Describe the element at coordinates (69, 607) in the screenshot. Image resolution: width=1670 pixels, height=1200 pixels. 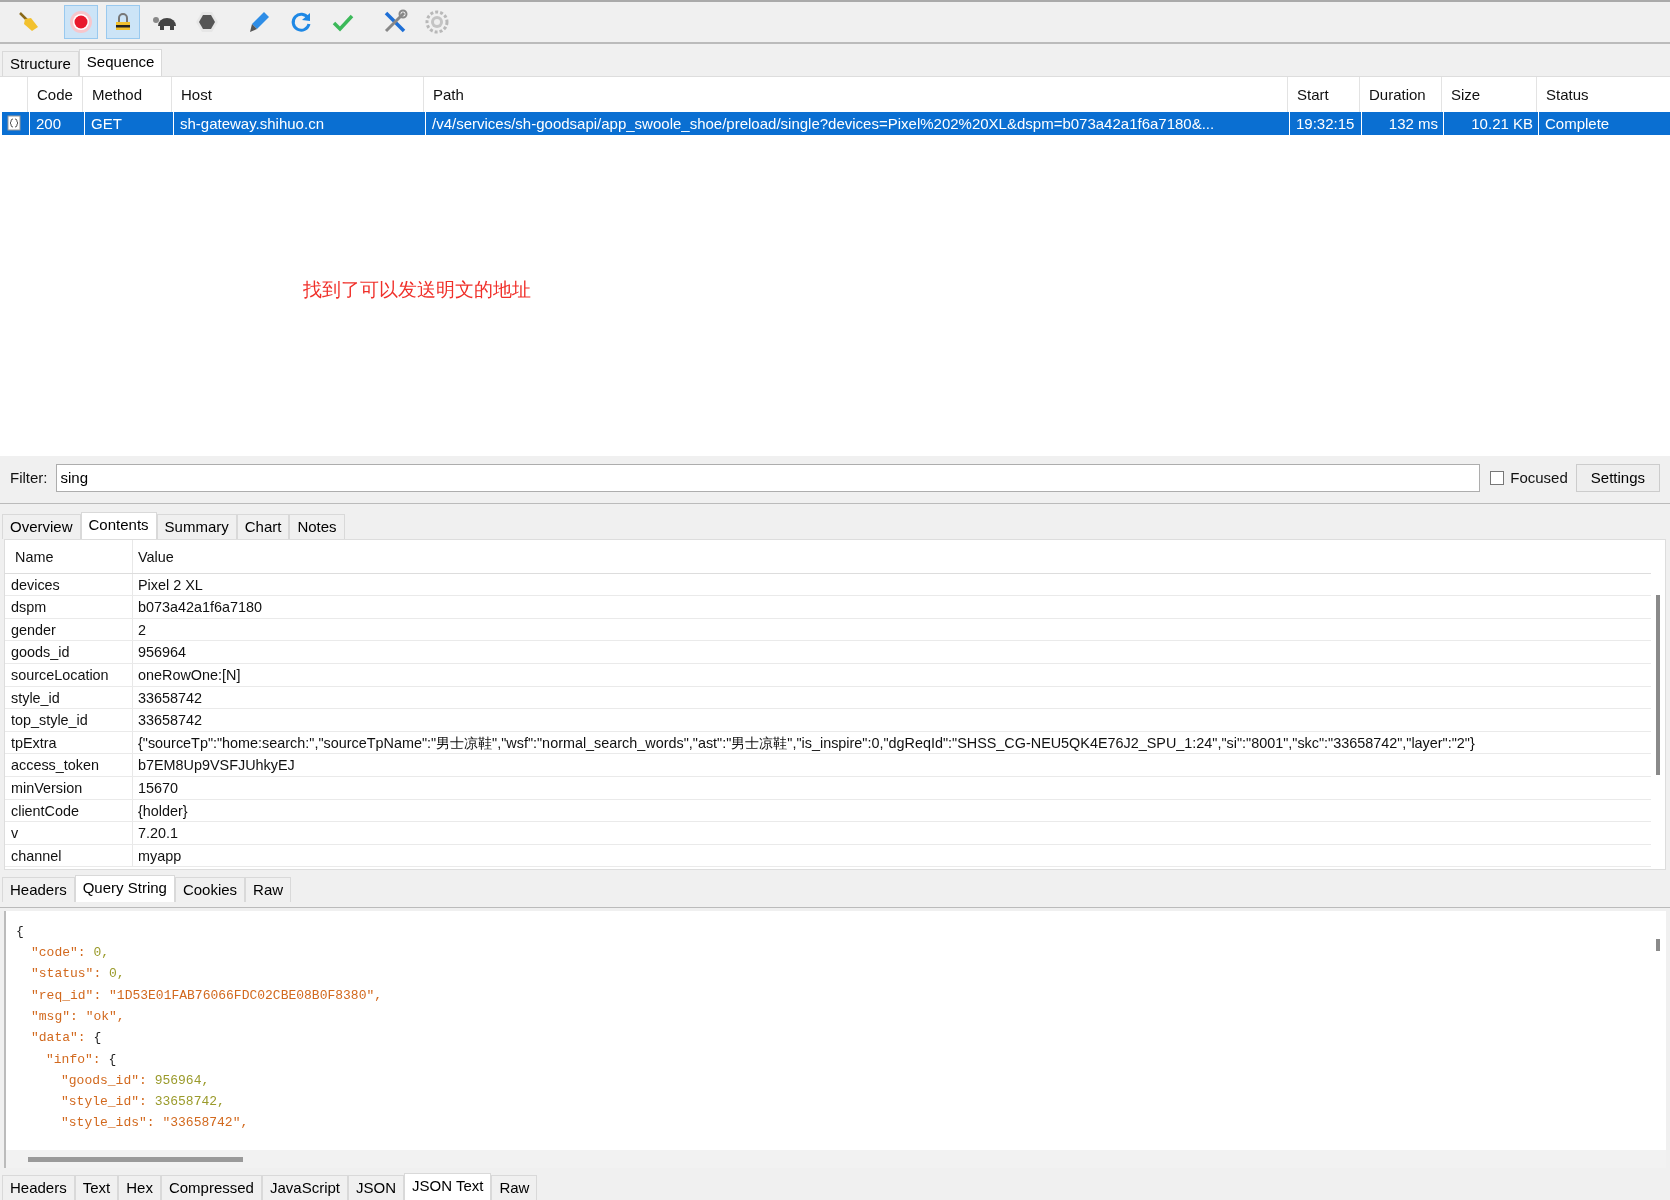
I see `table-cell: dspm` at that location.